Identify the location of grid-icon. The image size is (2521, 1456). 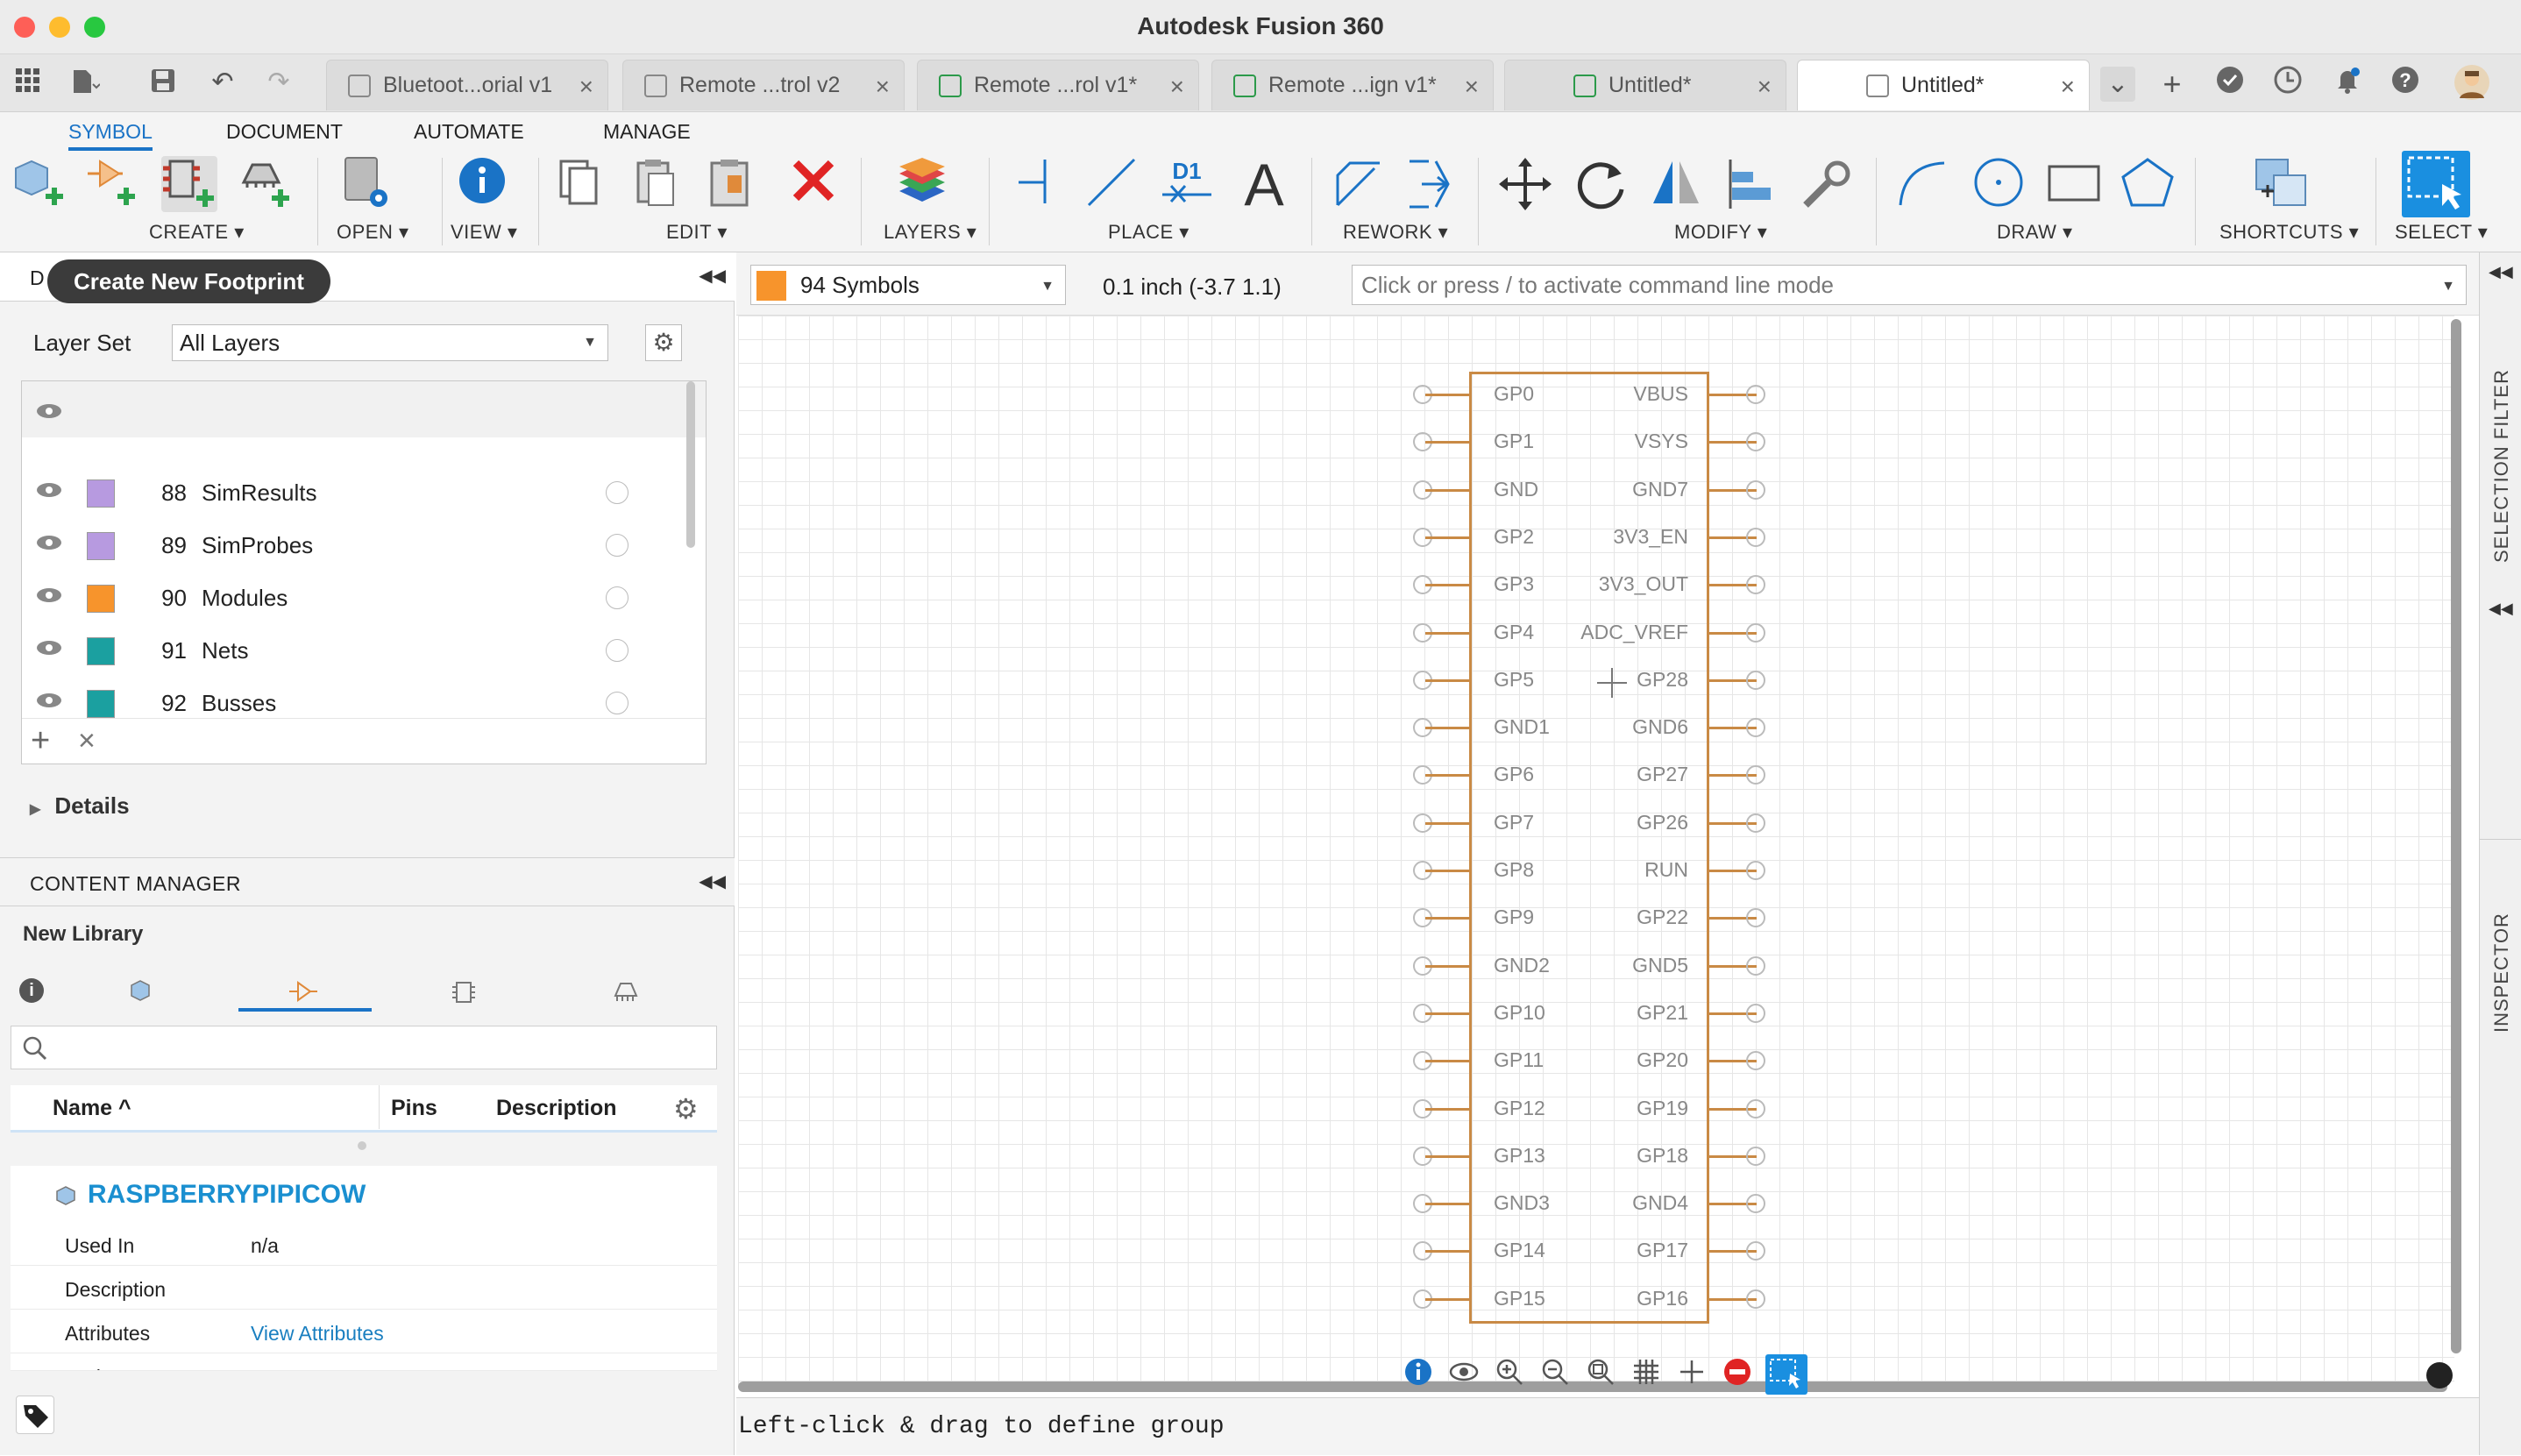
(1646, 1374).